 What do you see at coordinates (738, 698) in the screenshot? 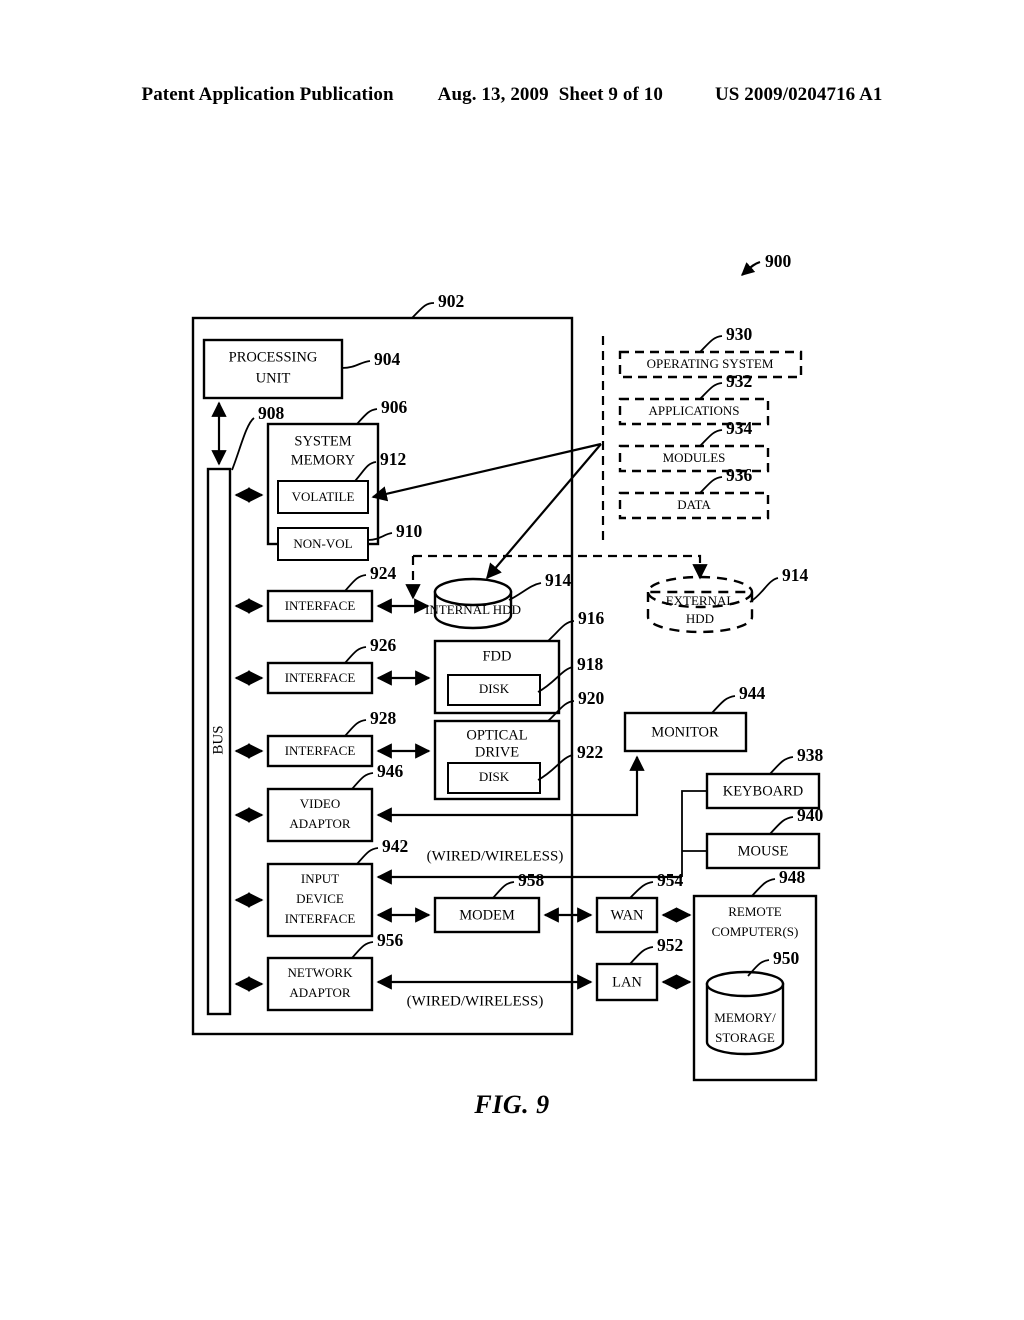
I see `ref-944-callout: 944` at bounding box center [738, 698].